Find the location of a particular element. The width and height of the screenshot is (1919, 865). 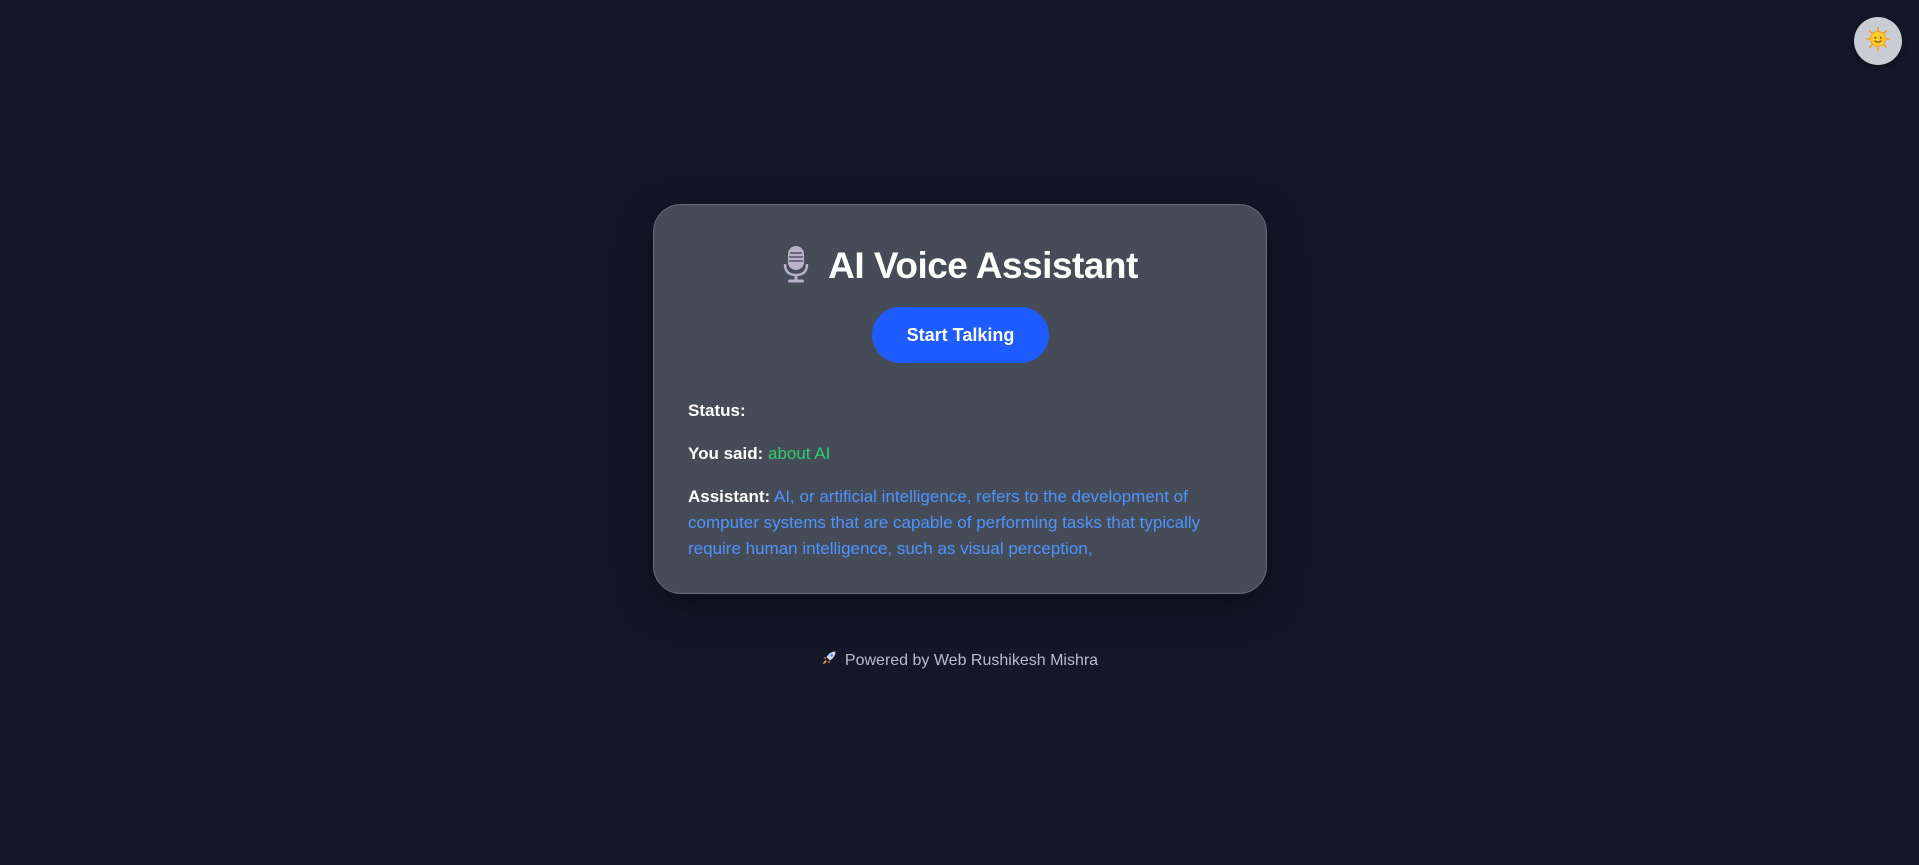

you-said-value: about AI is located at coordinates (799, 453).